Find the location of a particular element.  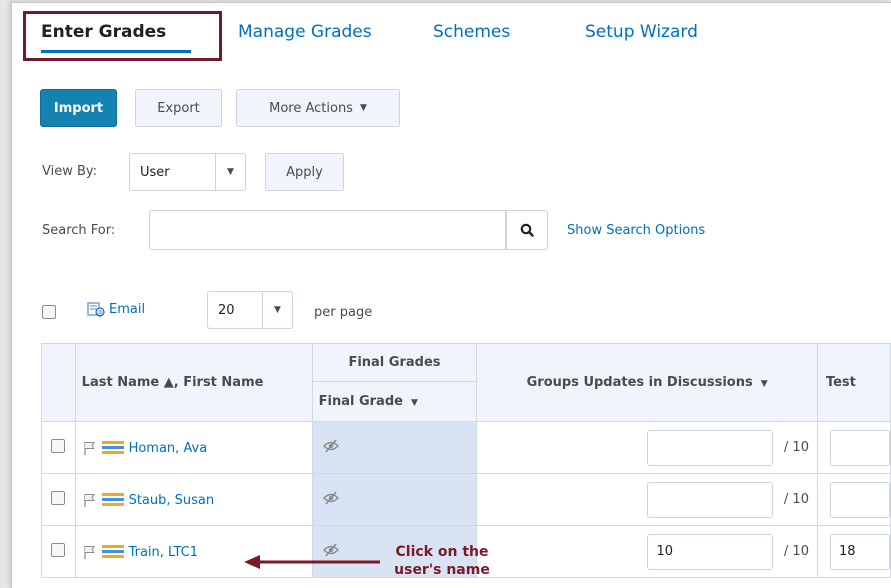

table-row: Homan, Ava / 10 is located at coordinates (466, 447).